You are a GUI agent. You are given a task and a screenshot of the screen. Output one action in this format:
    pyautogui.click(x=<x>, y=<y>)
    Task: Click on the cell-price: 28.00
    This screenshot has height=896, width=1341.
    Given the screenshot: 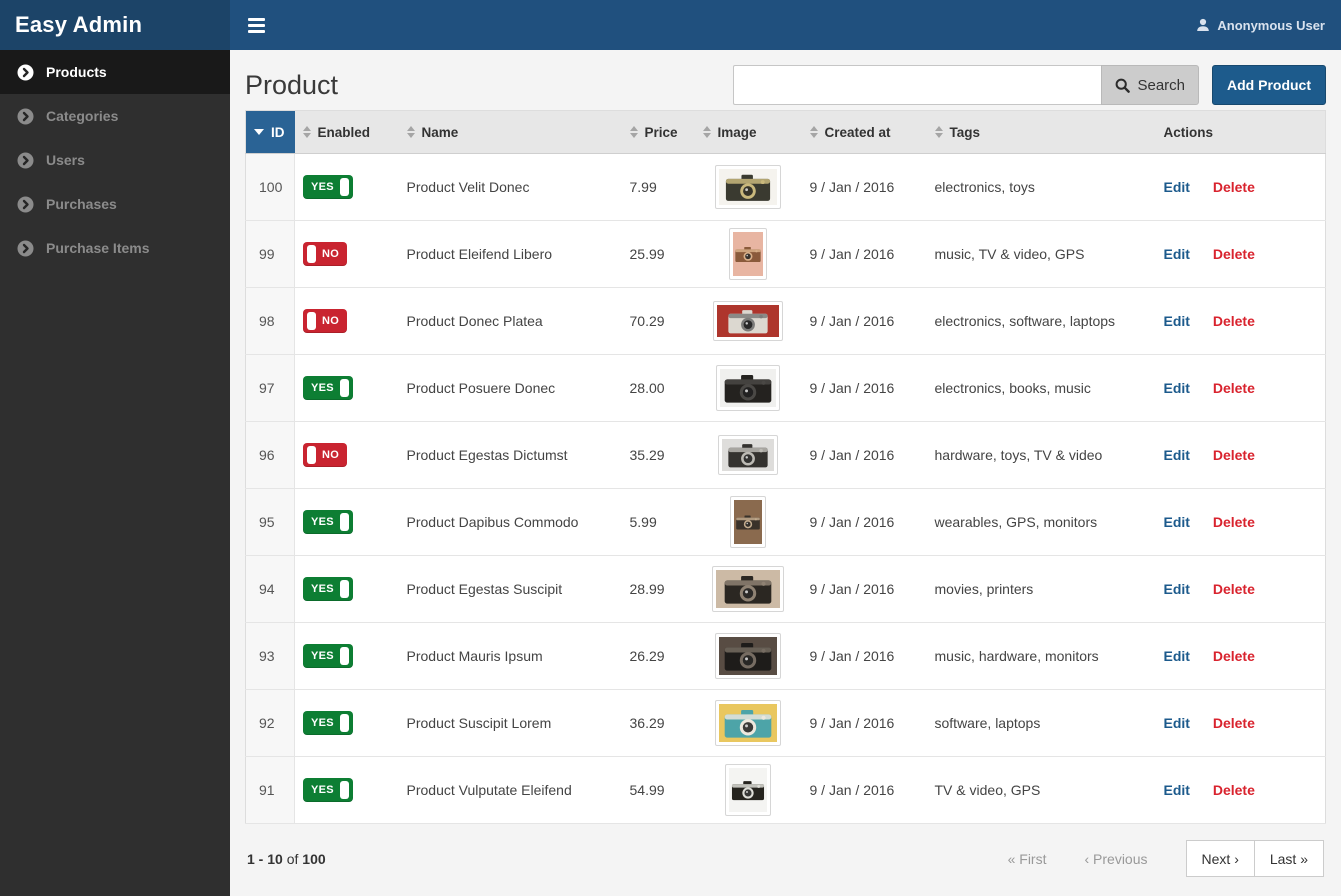 What is the action you would take?
    pyautogui.click(x=658, y=388)
    